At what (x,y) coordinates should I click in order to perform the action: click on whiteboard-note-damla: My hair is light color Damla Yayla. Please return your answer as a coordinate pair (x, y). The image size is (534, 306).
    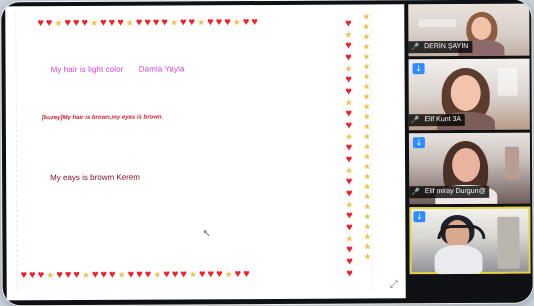
    Looking at the image, I should click on (118, 69).